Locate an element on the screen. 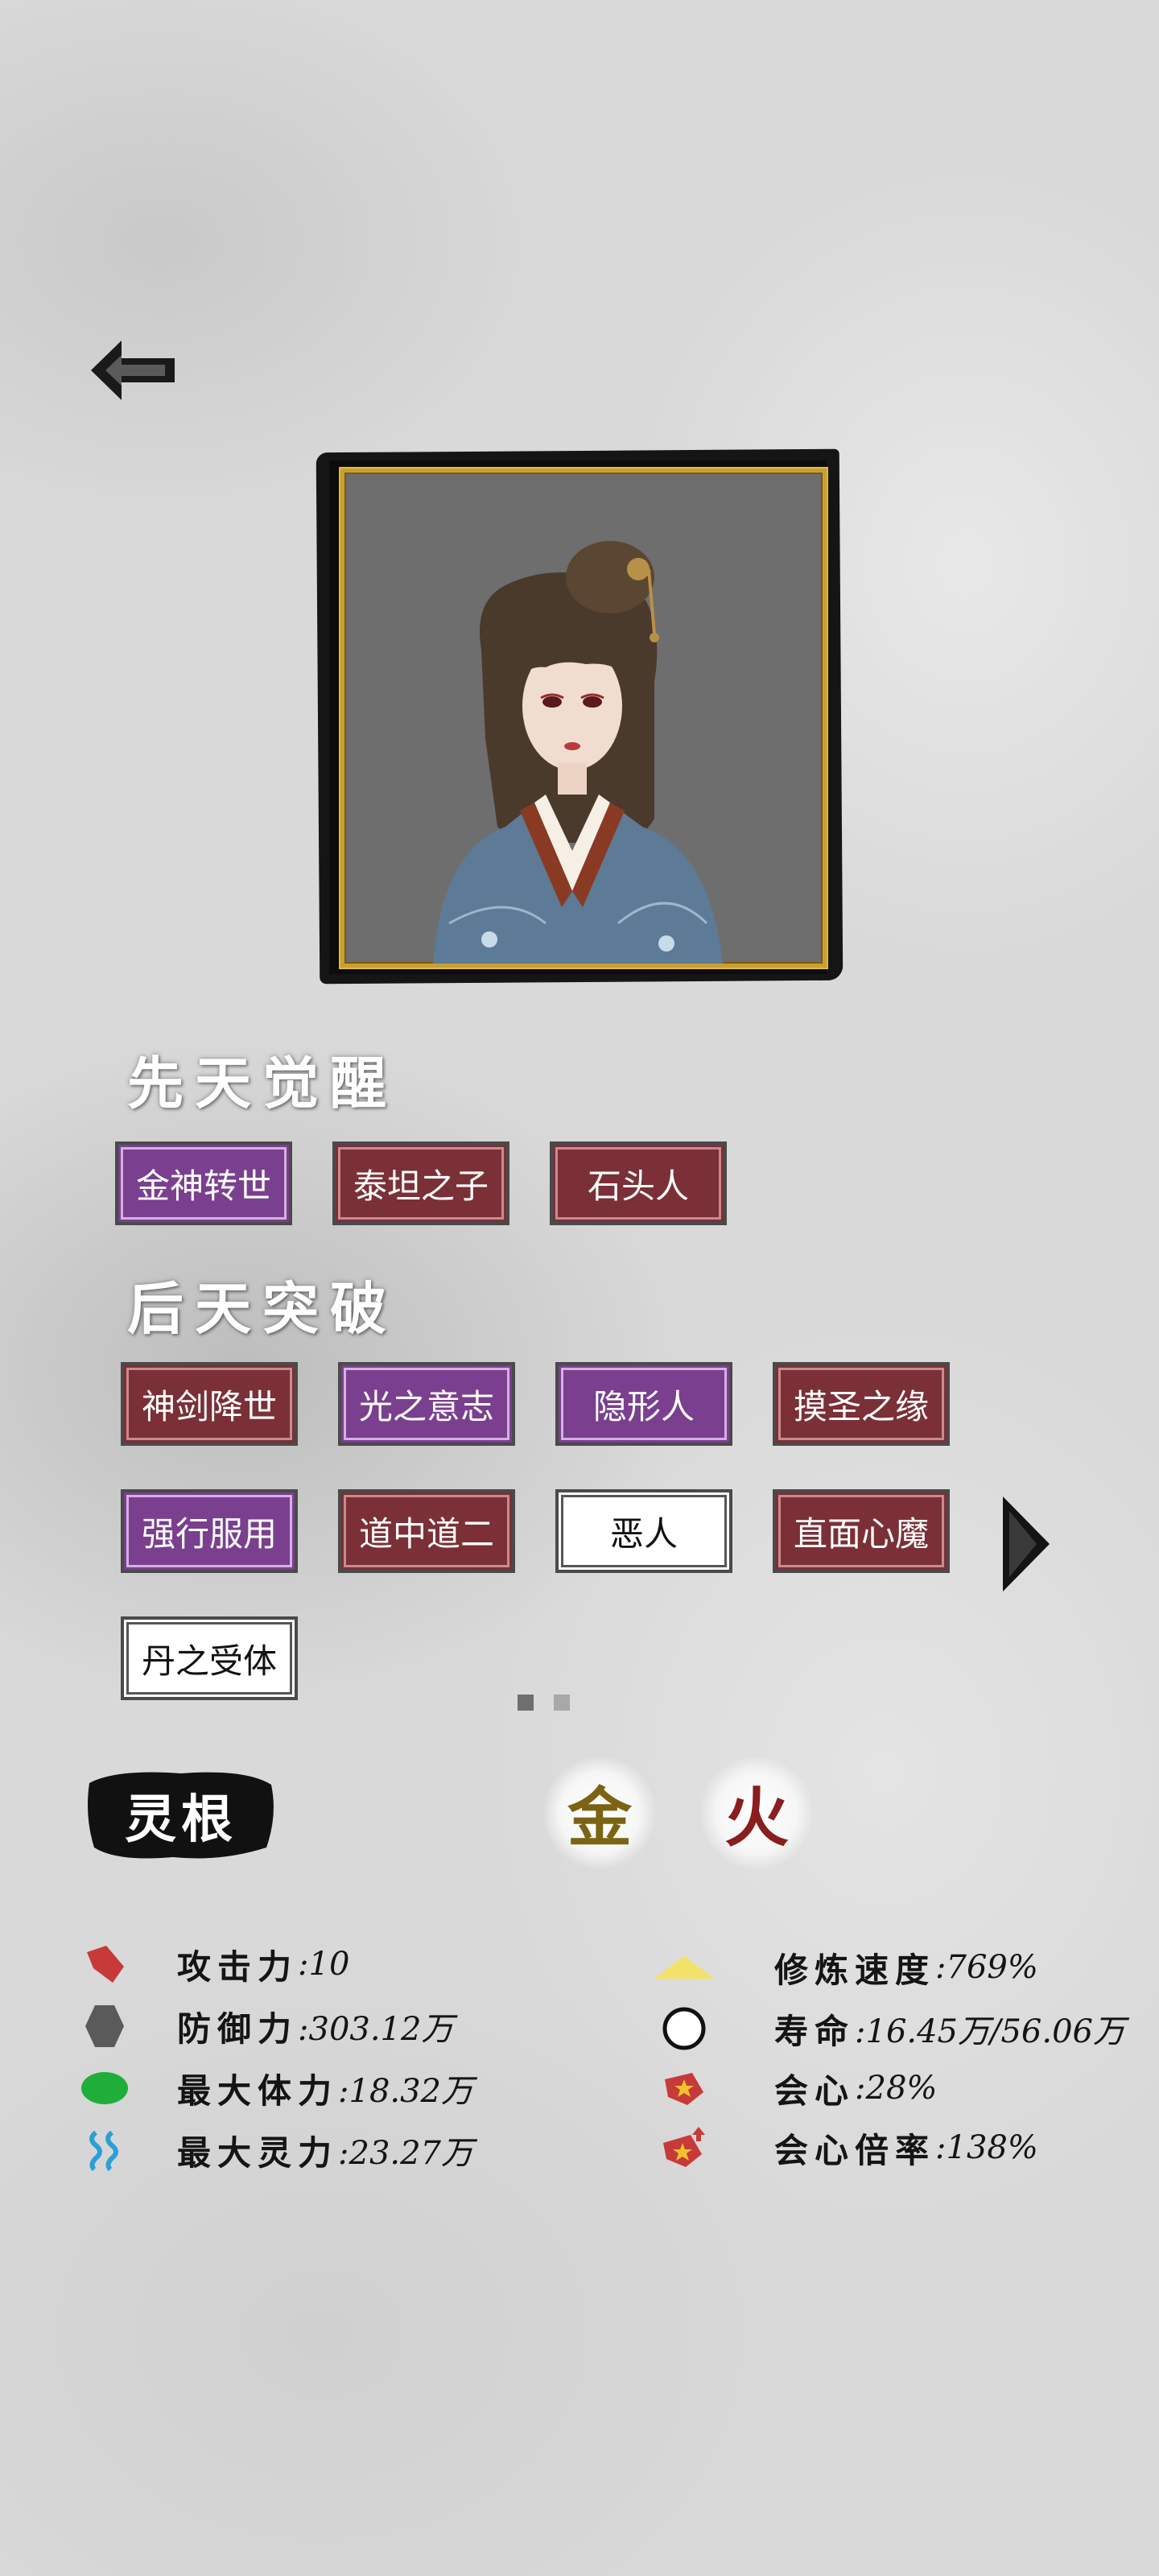 This screenshot has height=2576, width=1159. stat-lifespan: 寿命 :16.45万/56.06万 is located at coordinates (888, 2028).